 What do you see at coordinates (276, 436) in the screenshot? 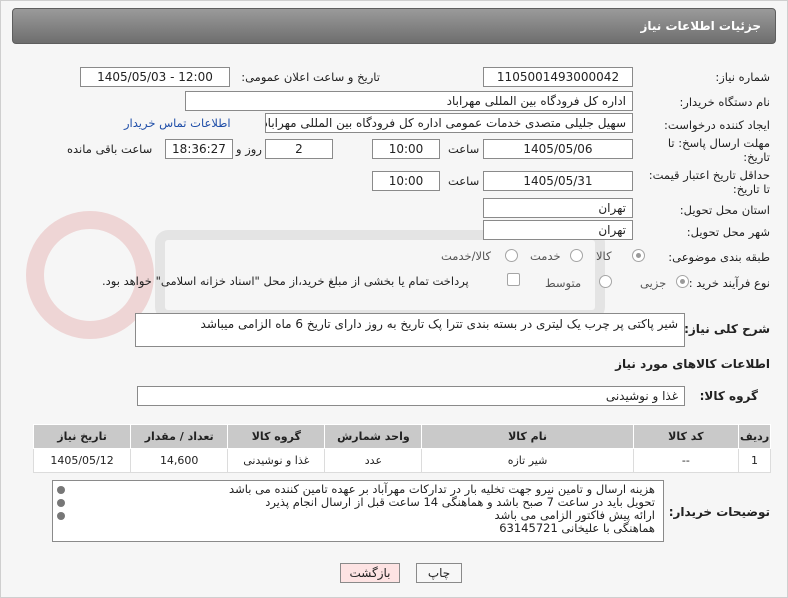
I see `col-header-group: گروه کالا` at bounding box center [276, 436].